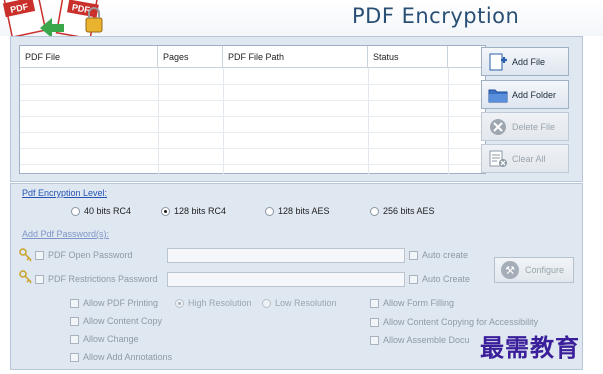 The image size is (603, 374). Describe the element at coordinates (498, 62) in the screenshot. I see `add-file-icon` at that location.